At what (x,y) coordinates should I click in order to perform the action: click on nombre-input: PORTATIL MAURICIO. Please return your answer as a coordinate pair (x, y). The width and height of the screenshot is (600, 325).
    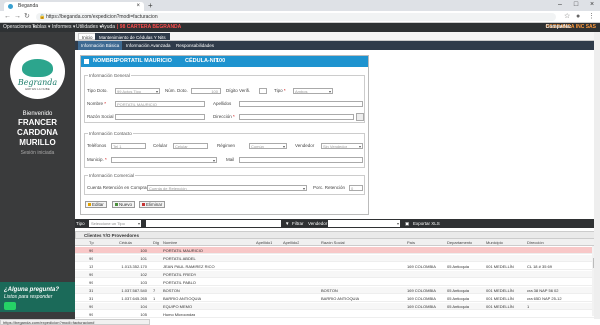
    Looking at the image, I should click on (160, 104).